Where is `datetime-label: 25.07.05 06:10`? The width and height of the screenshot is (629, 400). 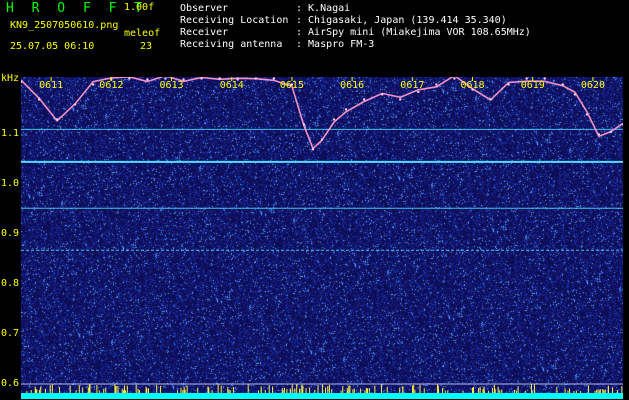
datetime-label: 25.07.05 06:10 is located at coordinates (52, 46).